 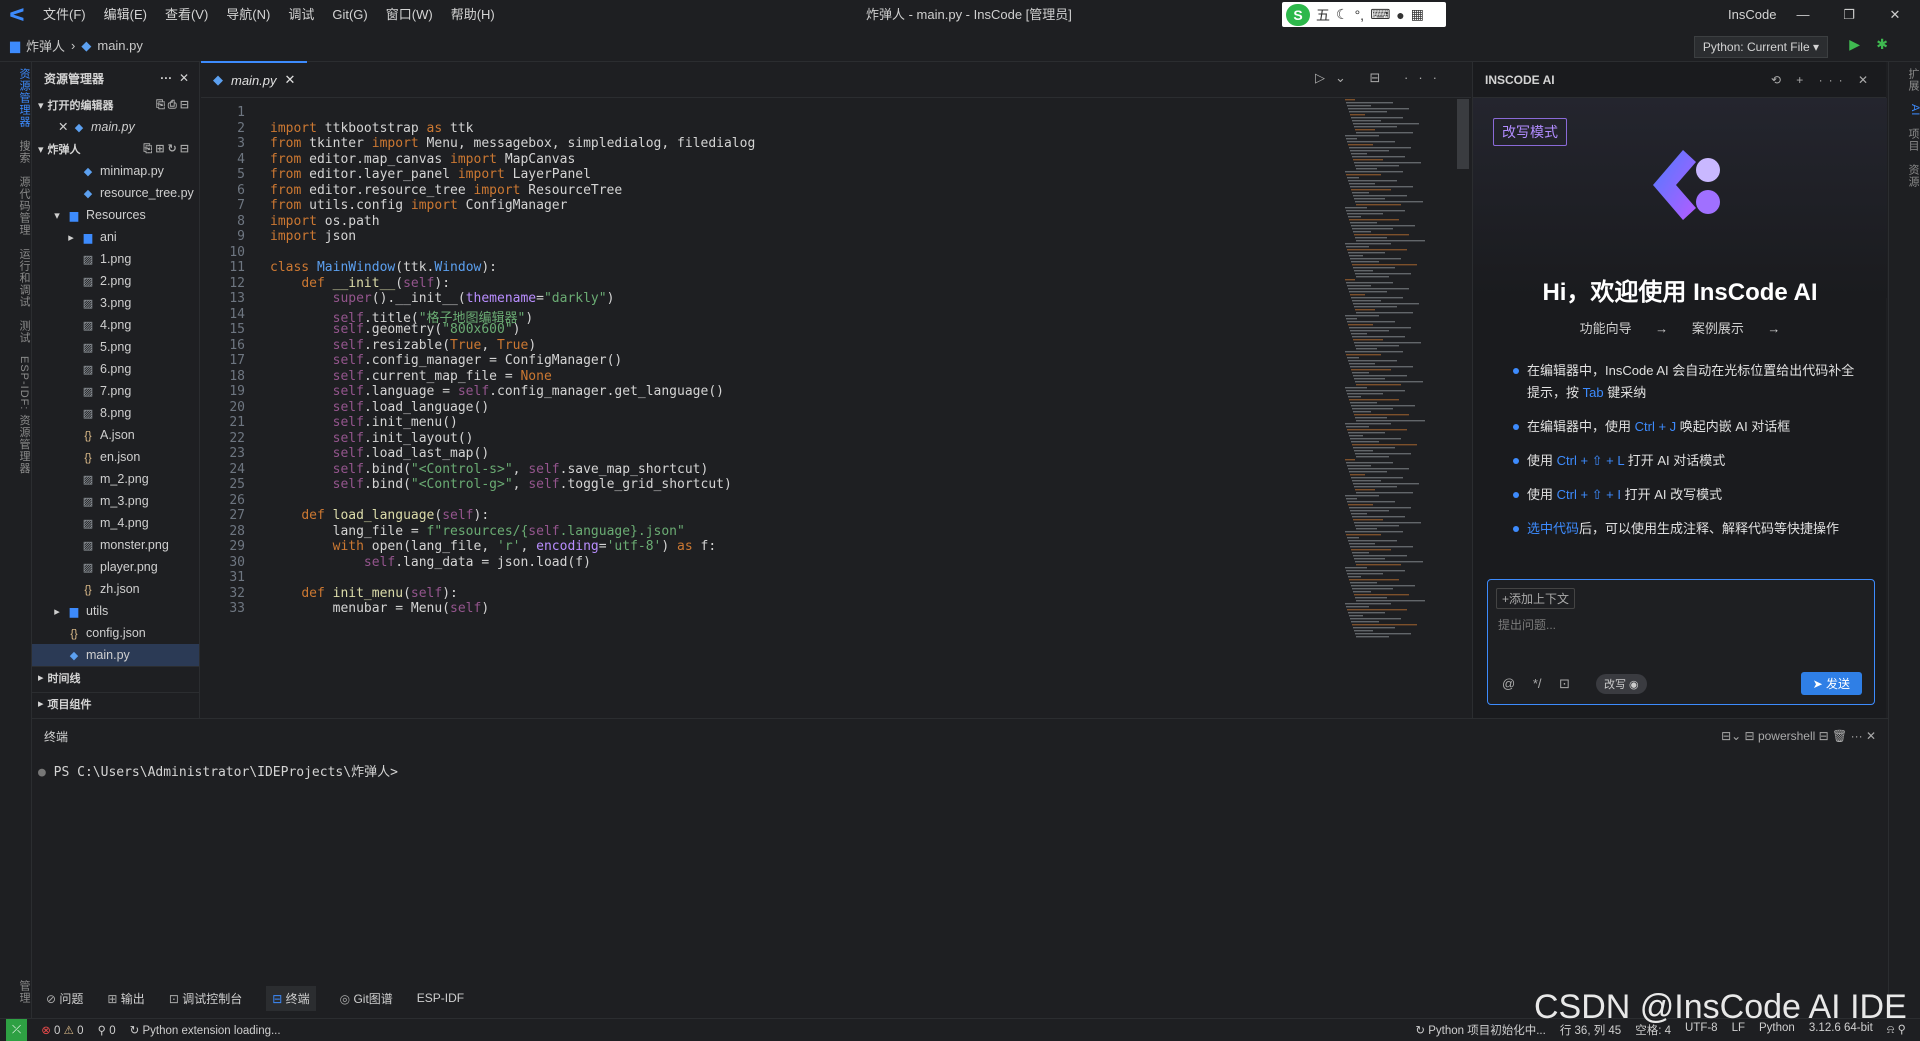 I want to click on minimize-button: —, so click(x=1803, y=15).